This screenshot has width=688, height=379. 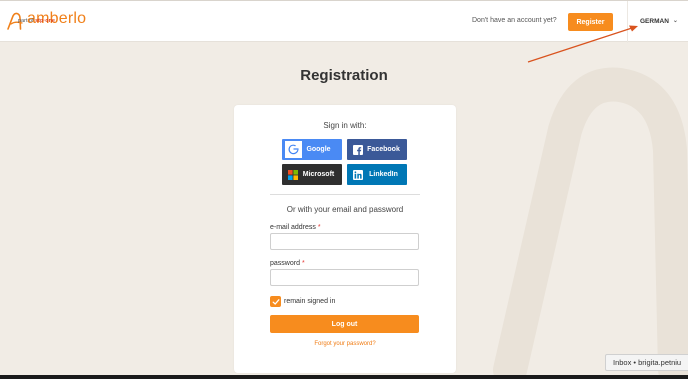 I want to click on sign-in-with-heading: Sign in with:, so click(x=345, y=125).